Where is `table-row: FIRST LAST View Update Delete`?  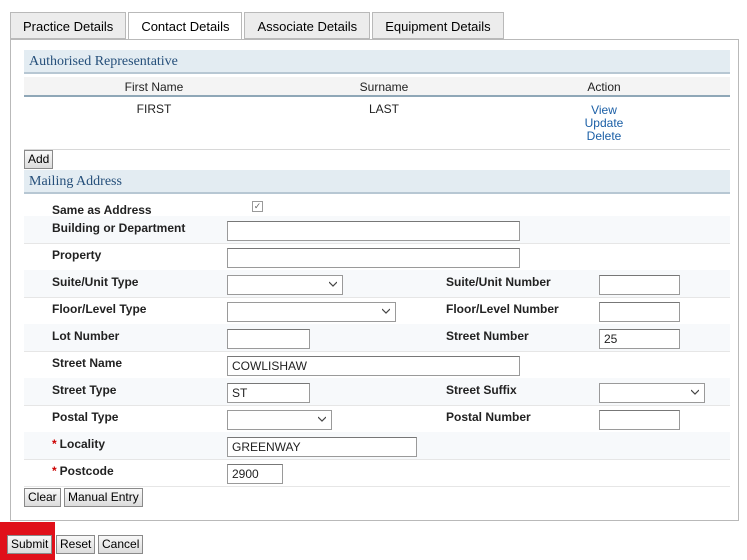
table-row: FIRST LAST View Update Delete is located at coordinates (377, 124).